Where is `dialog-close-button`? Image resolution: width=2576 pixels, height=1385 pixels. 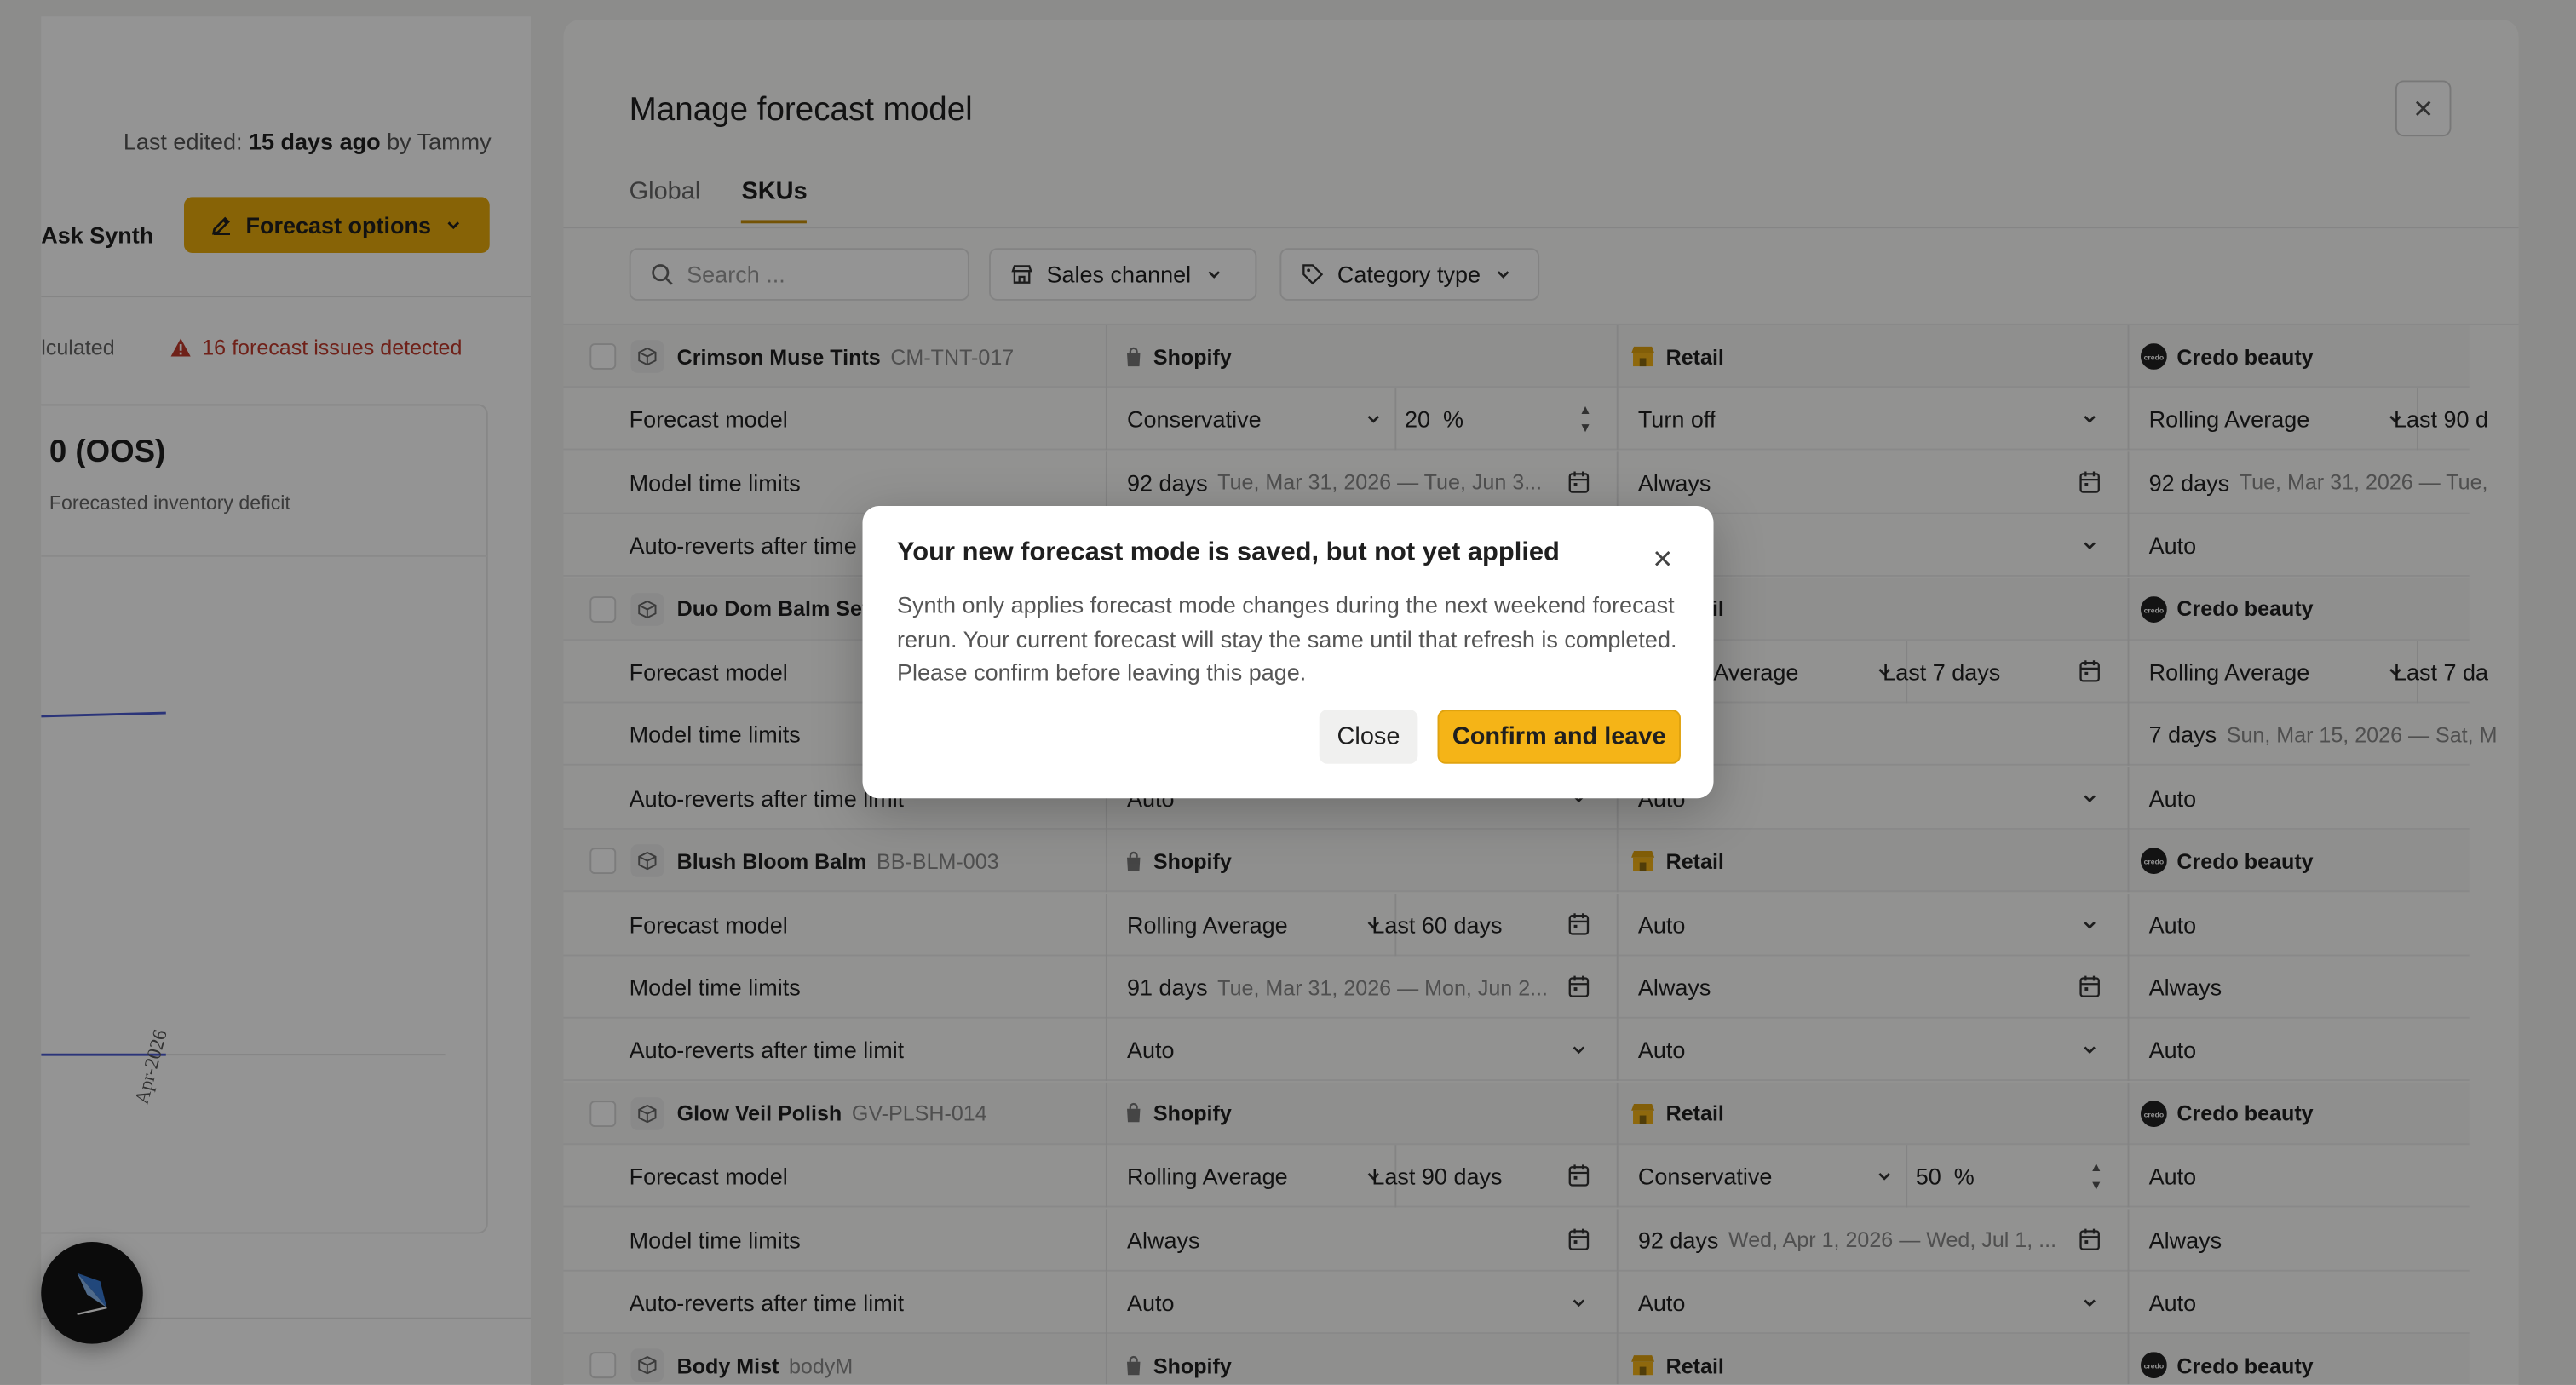
dialog-close-button is located at coordinates (1662, 558).